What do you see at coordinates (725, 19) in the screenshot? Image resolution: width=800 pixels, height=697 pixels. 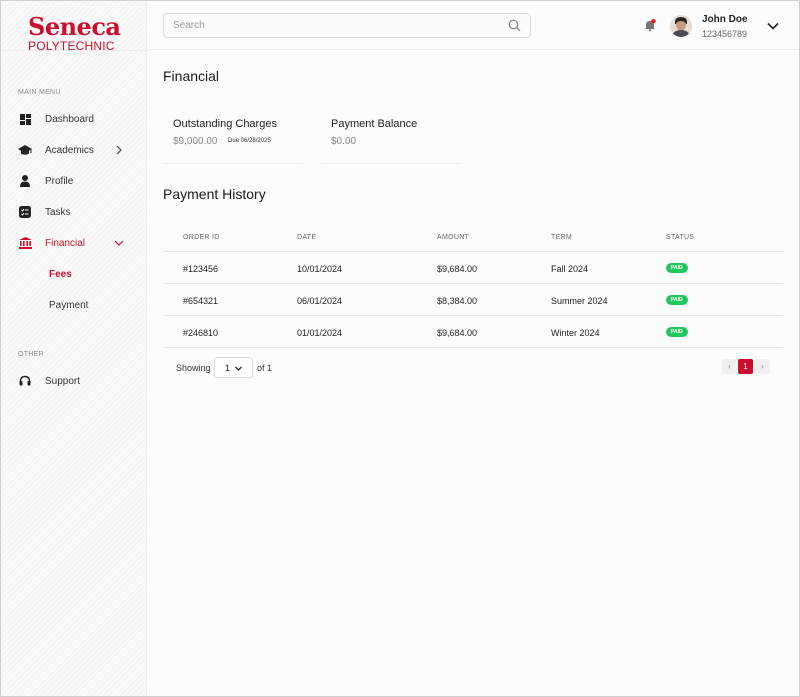 I see `user-name: John Doe` at bounding box center [725, 19].